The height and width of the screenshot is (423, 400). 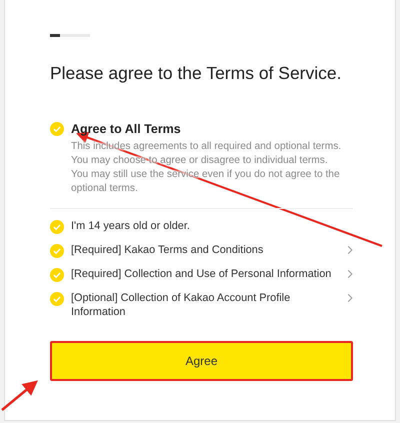 I want to click on term-label: I'm 14 years old or older., so click(x=212, y=226).